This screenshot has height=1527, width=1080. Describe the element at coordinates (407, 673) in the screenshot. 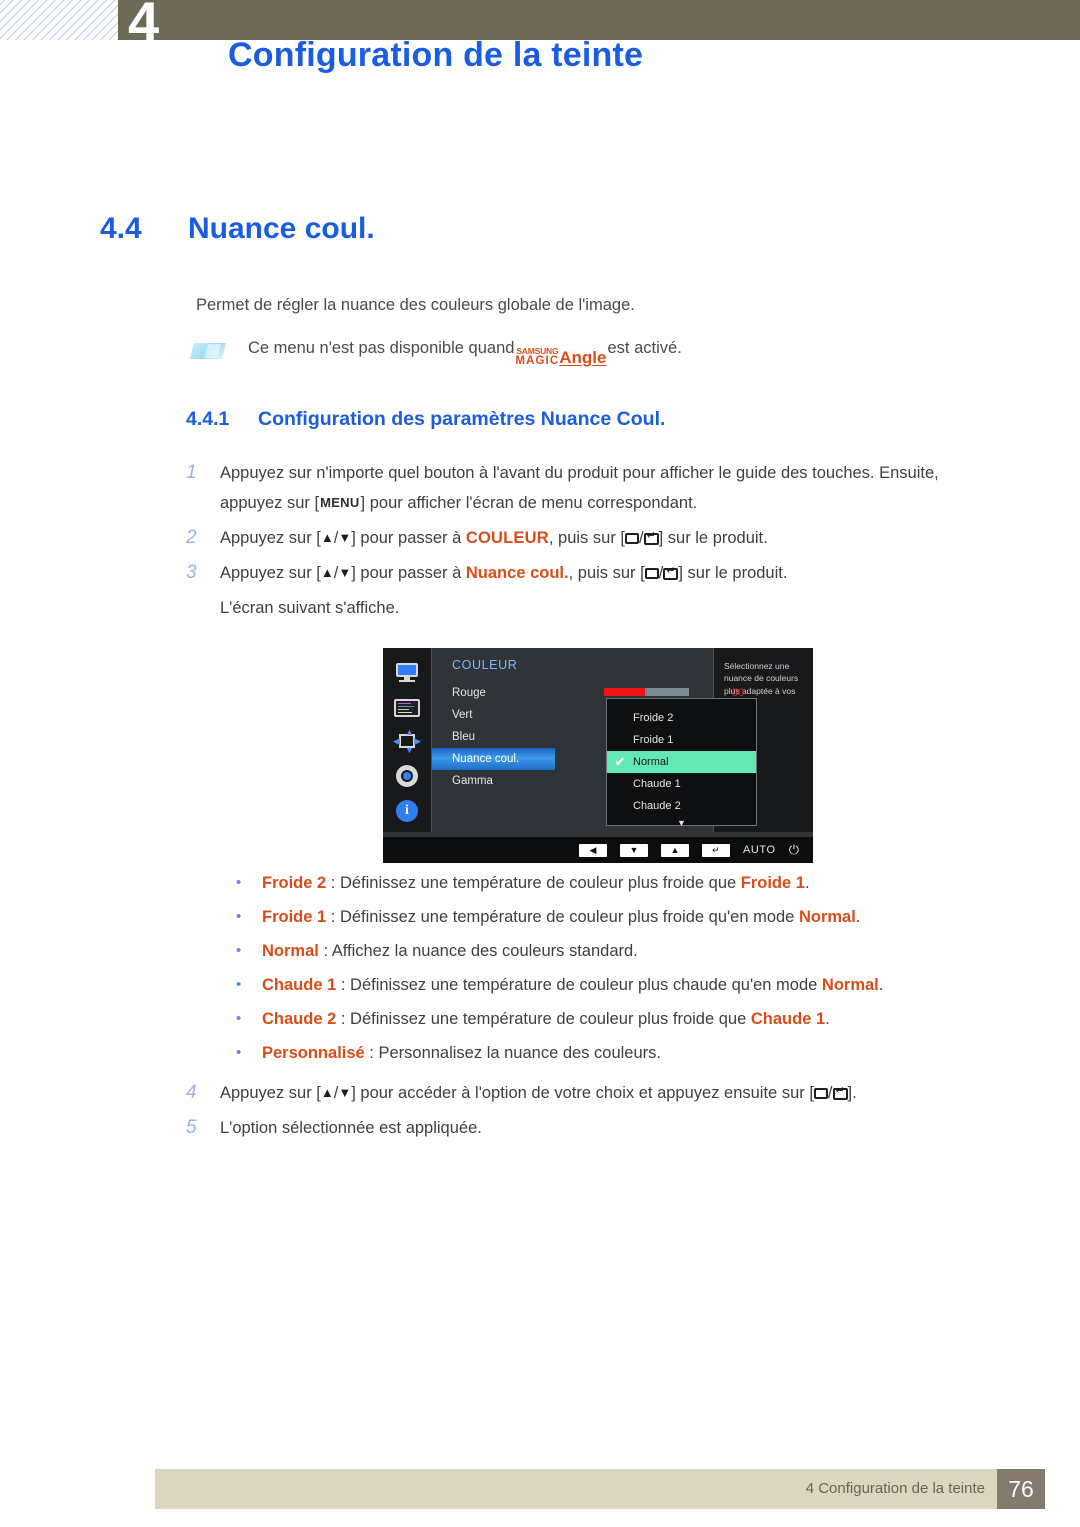

I see `monitor-icon` at that location.